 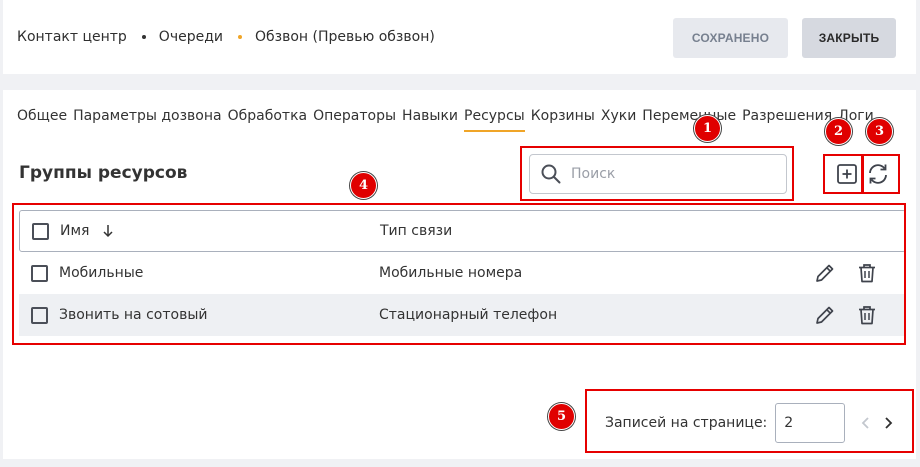 What do you see at coordinates (879, 131) in the screenshot?
I see `annotation-badge-3: 3` at bounding box center [879, 131].